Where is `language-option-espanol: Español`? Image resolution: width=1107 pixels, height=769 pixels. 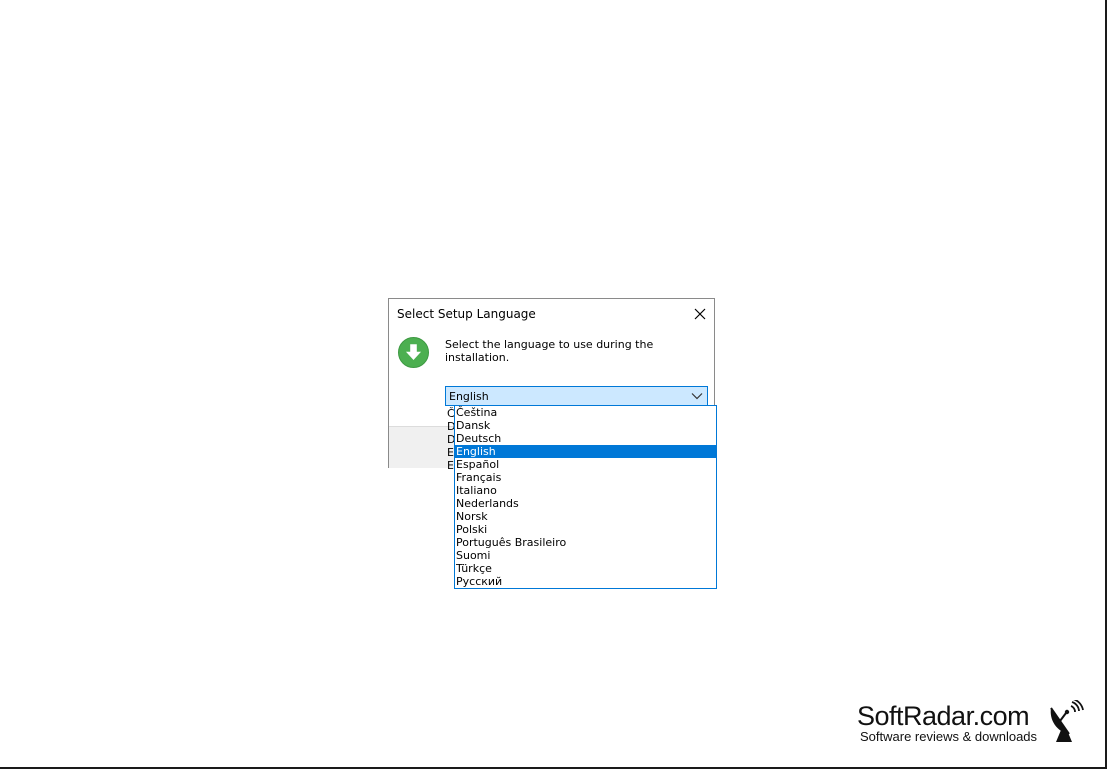 language-option-espanol: Español is located at coordinates (585, 464).